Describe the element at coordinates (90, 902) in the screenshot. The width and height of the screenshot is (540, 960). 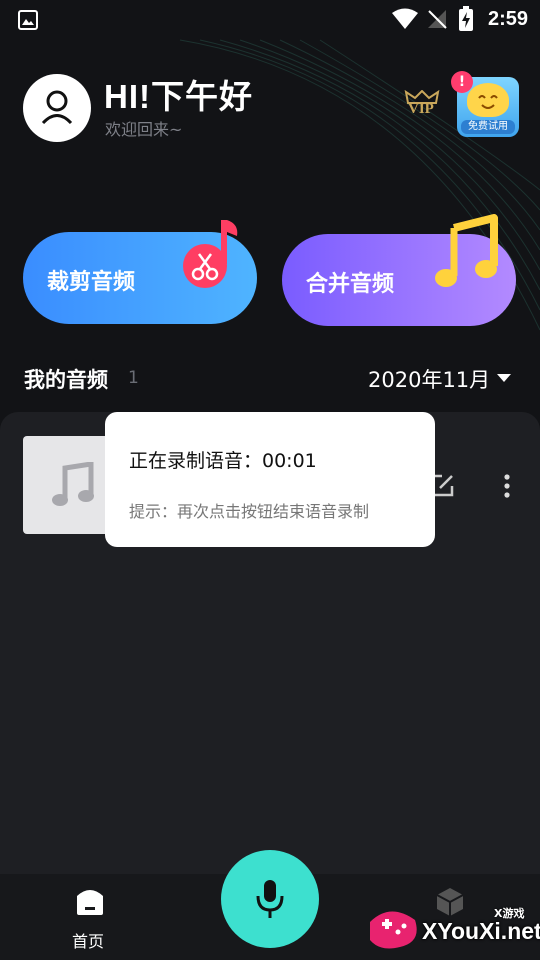
I see `home-icon` at that location.